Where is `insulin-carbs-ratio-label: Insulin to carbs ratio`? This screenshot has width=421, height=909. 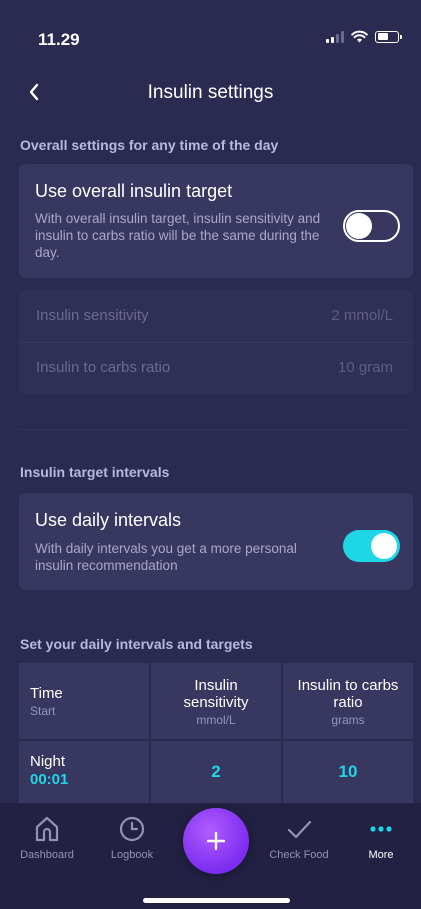
insulin-carbs-ratio-label: Insulin to carbs ratio is located at coordinates (103, 367).